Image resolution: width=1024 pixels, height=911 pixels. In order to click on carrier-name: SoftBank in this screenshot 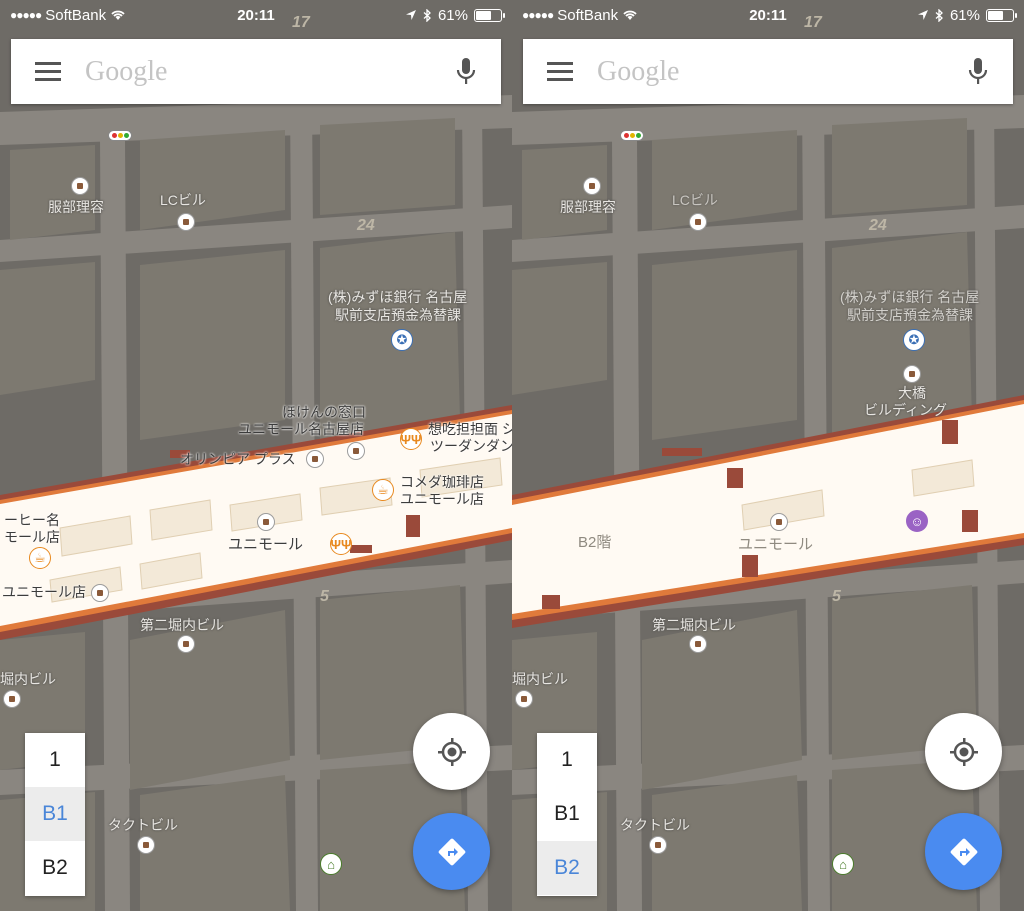, I will do `click(588, 15)`.